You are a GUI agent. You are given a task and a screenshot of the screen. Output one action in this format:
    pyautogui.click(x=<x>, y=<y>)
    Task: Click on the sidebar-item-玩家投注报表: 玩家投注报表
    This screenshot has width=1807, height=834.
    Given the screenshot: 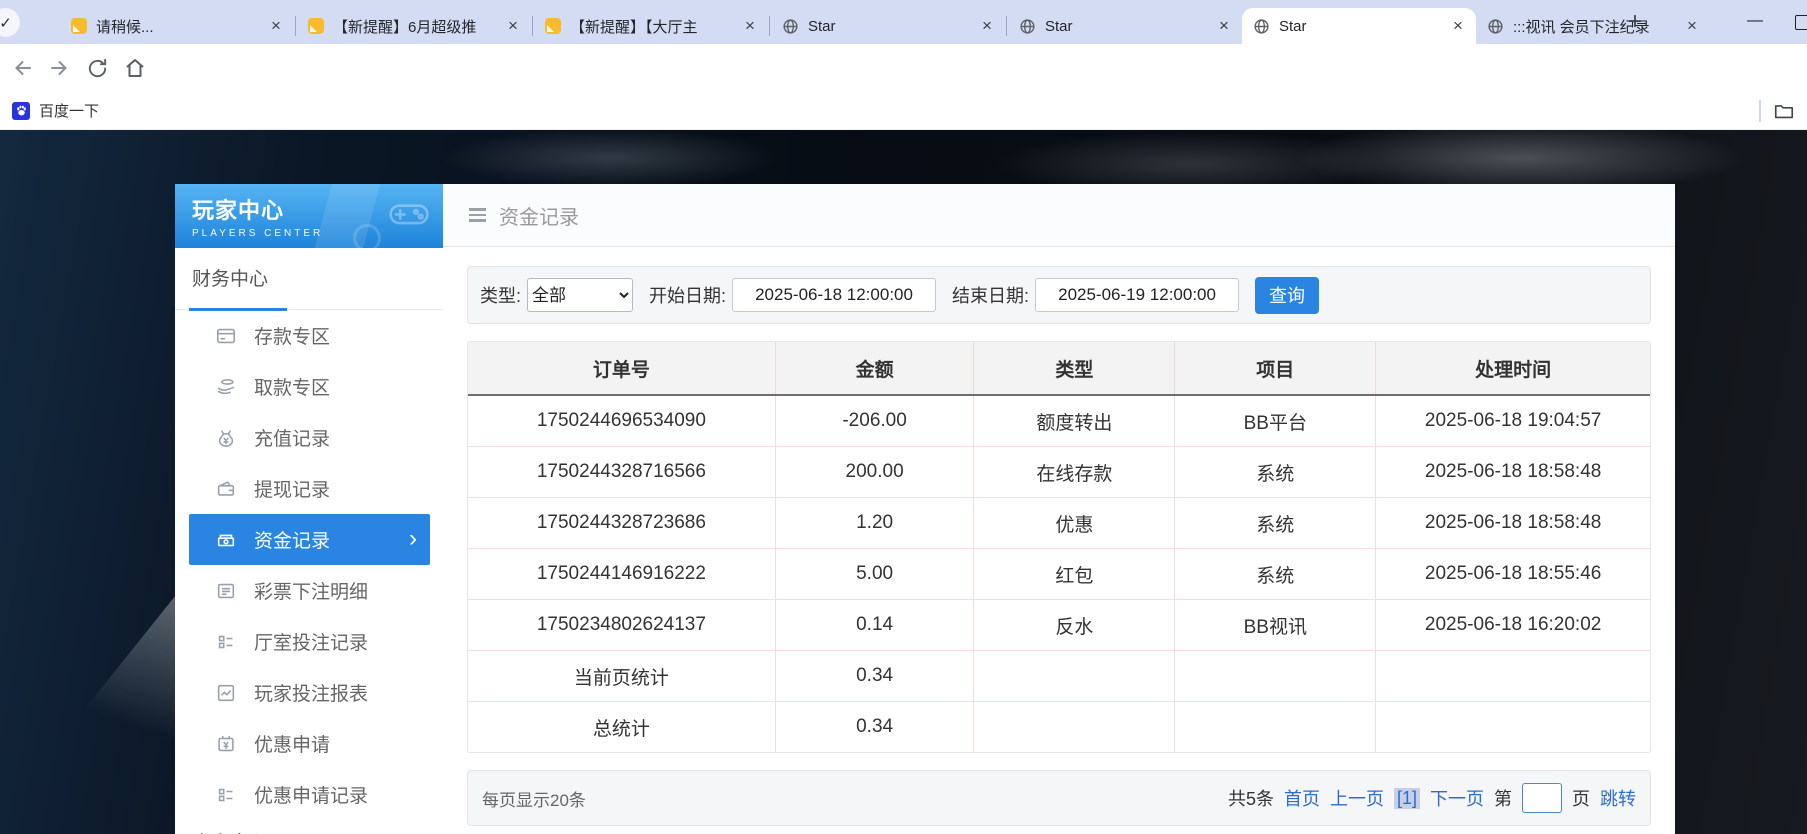 What is the action you would take?
    pyautogui.click(x=309, y=692)
    